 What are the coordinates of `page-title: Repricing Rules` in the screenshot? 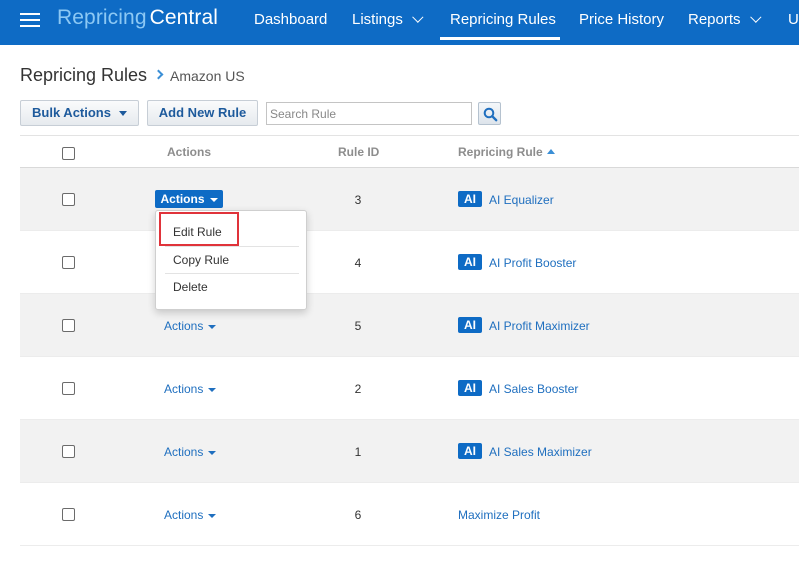 It's located at (84, 75).